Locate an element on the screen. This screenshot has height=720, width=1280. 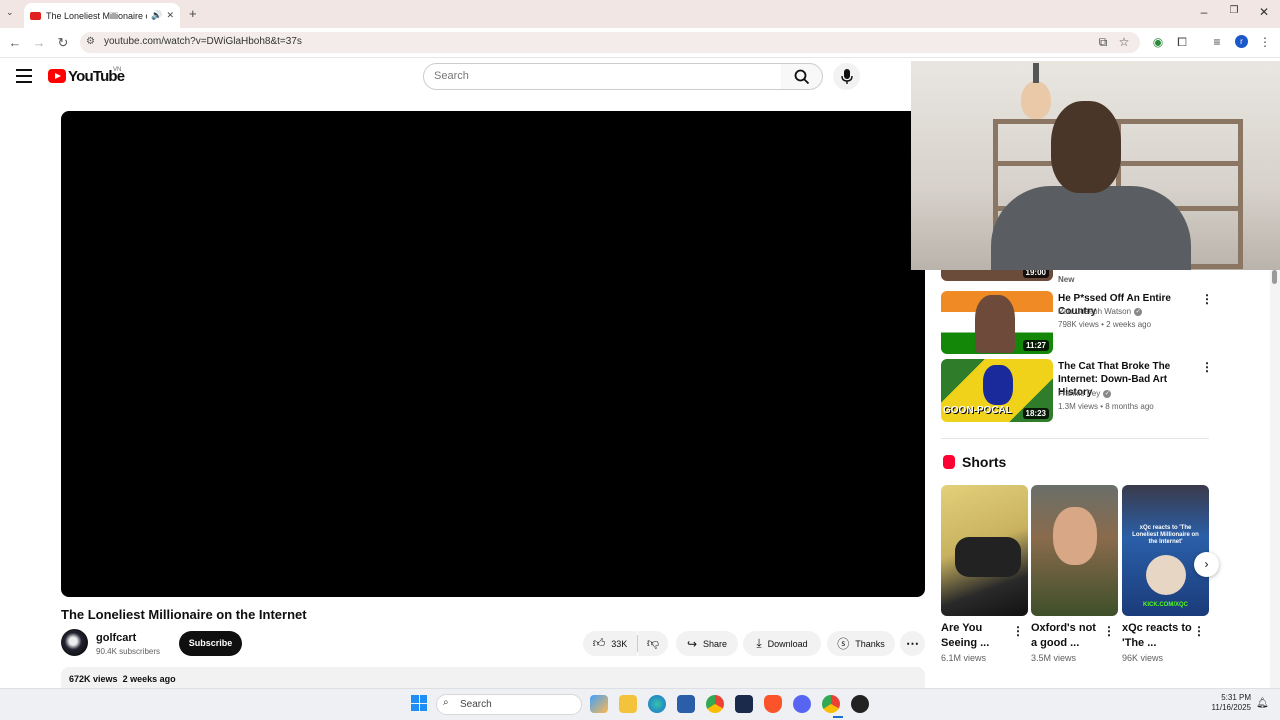
file-explorer-icon is located at coordinates (628, 704).